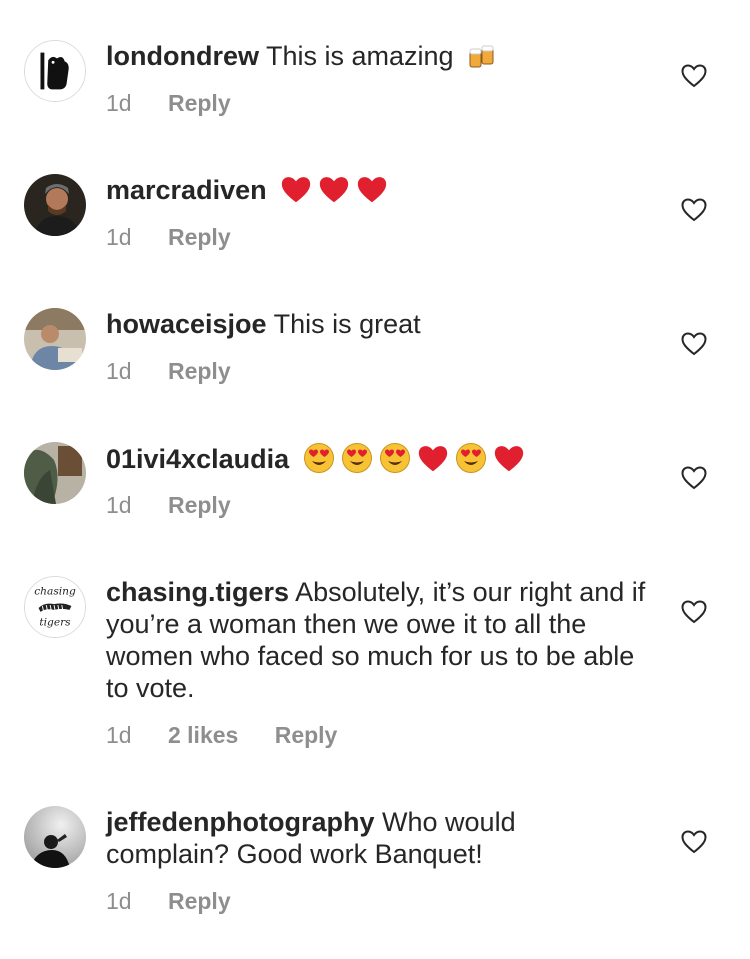 Image resolution: width=750 pixels, height=959 pixels. What do you see at coordinates (55, 590) in the screenshot?
I see `logo-text-top: chasing` at bounding box center [55, 590].